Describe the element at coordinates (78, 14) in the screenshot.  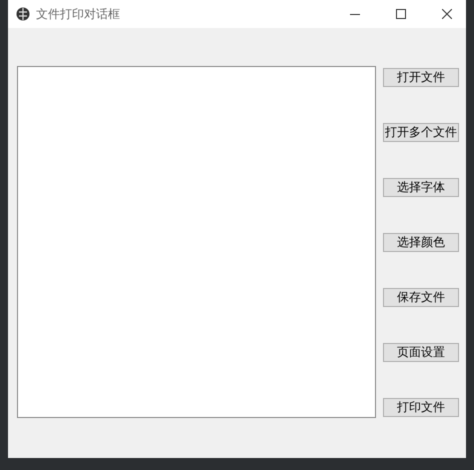
I see `window-title: 文件打印对话框` at that location.